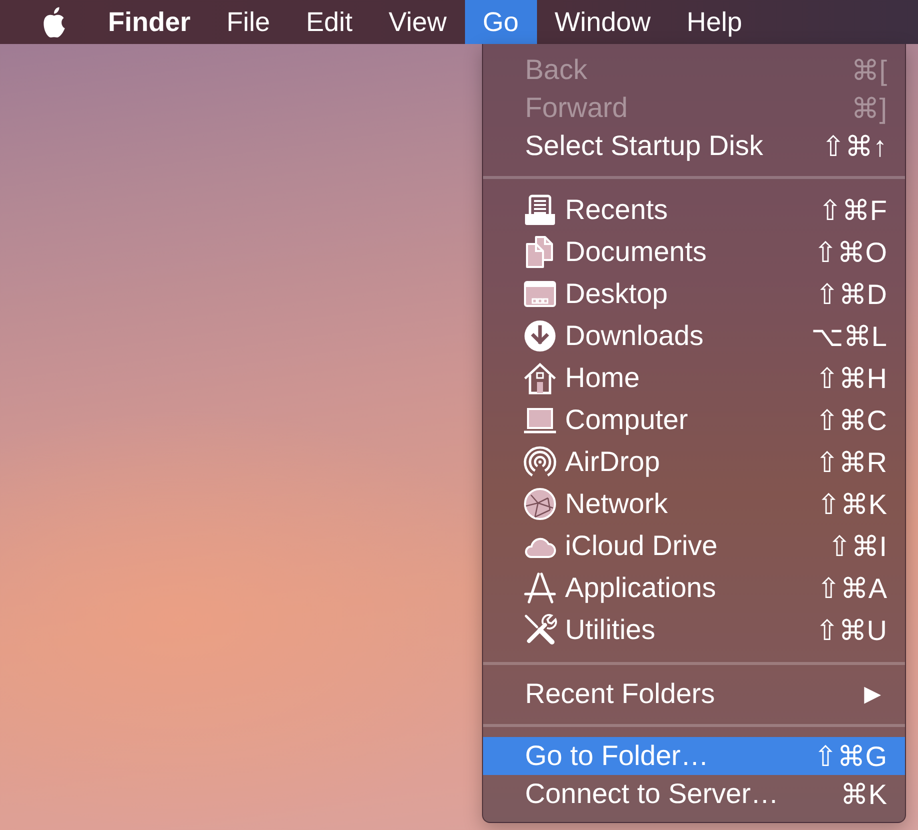  I want to click on menu-bar-item: Go, so click(500, 22).